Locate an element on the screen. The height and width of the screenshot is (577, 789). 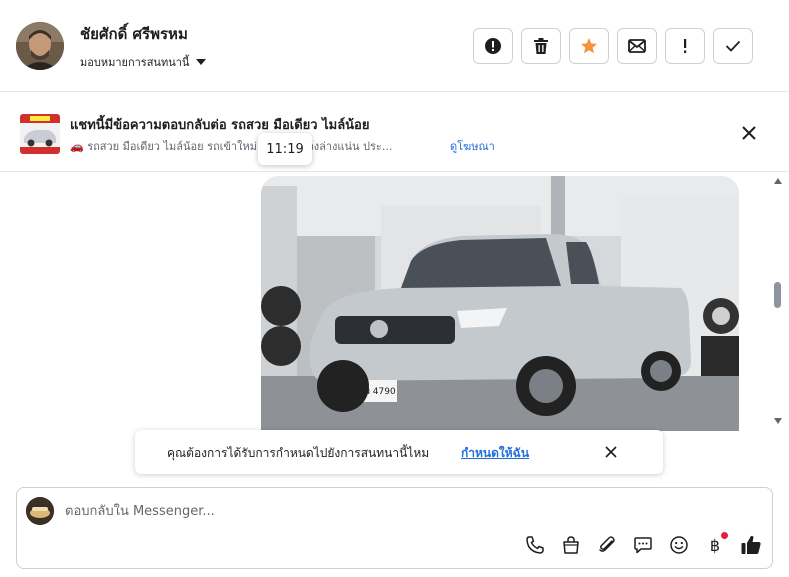
composer-toolbar: ฿ is located at coordinates (643, 544).